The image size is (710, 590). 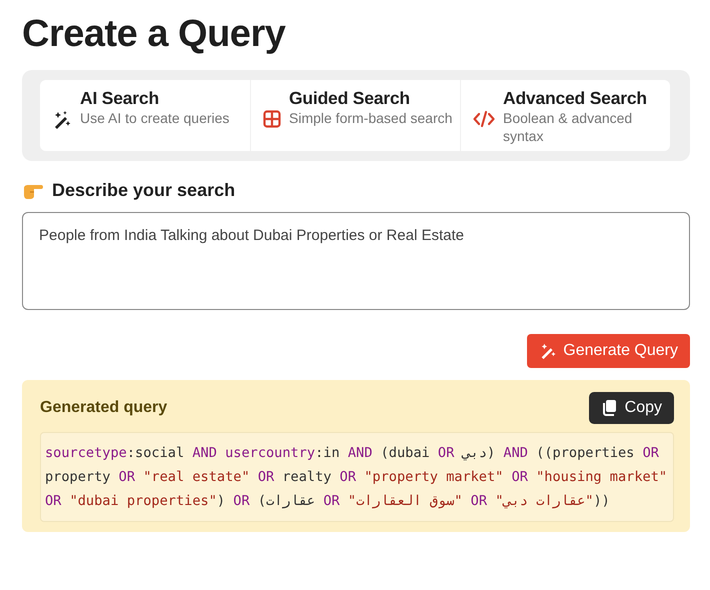 I want to click on magic-wand-icon, so click(x=548, y=351).